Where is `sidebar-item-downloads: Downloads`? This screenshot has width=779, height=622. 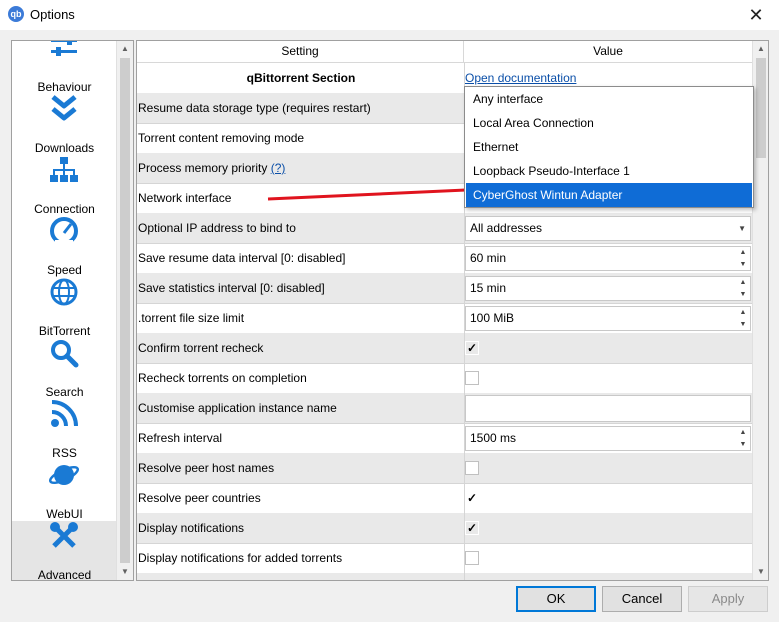
sidebar-item-downloads: Downloads is located at coordinates (64, 124).